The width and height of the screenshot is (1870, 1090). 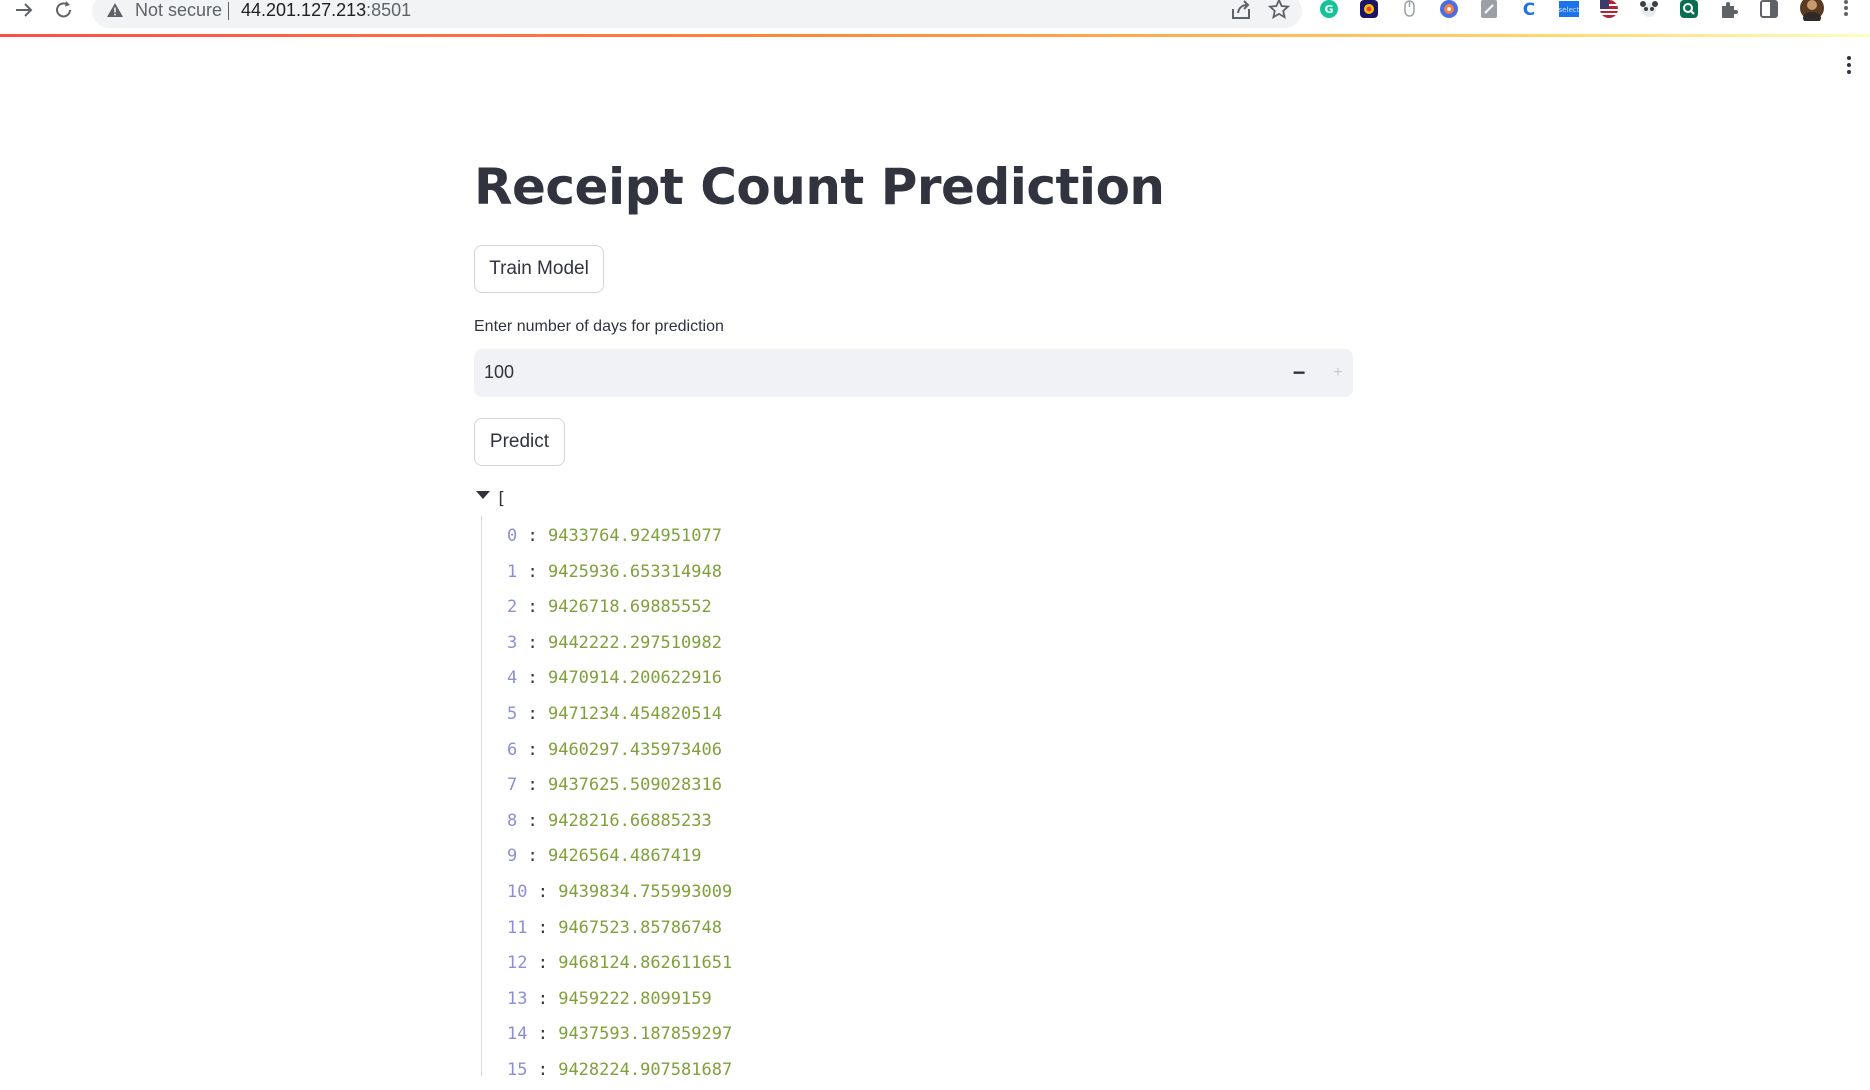 What do you see at coordinates (512, 856) in the screenshot?
I see `json-index: 9` at bounding box center [512, 856].